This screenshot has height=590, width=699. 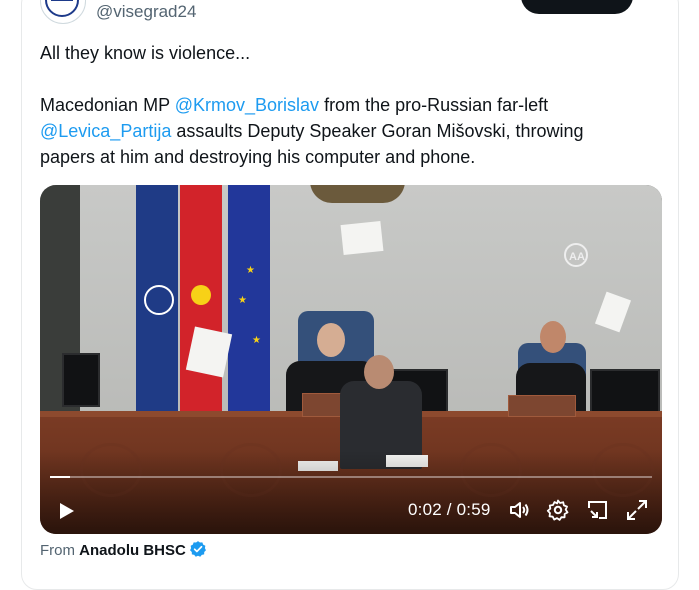 I want to click on nato-flag, so click(x=157, y=300).